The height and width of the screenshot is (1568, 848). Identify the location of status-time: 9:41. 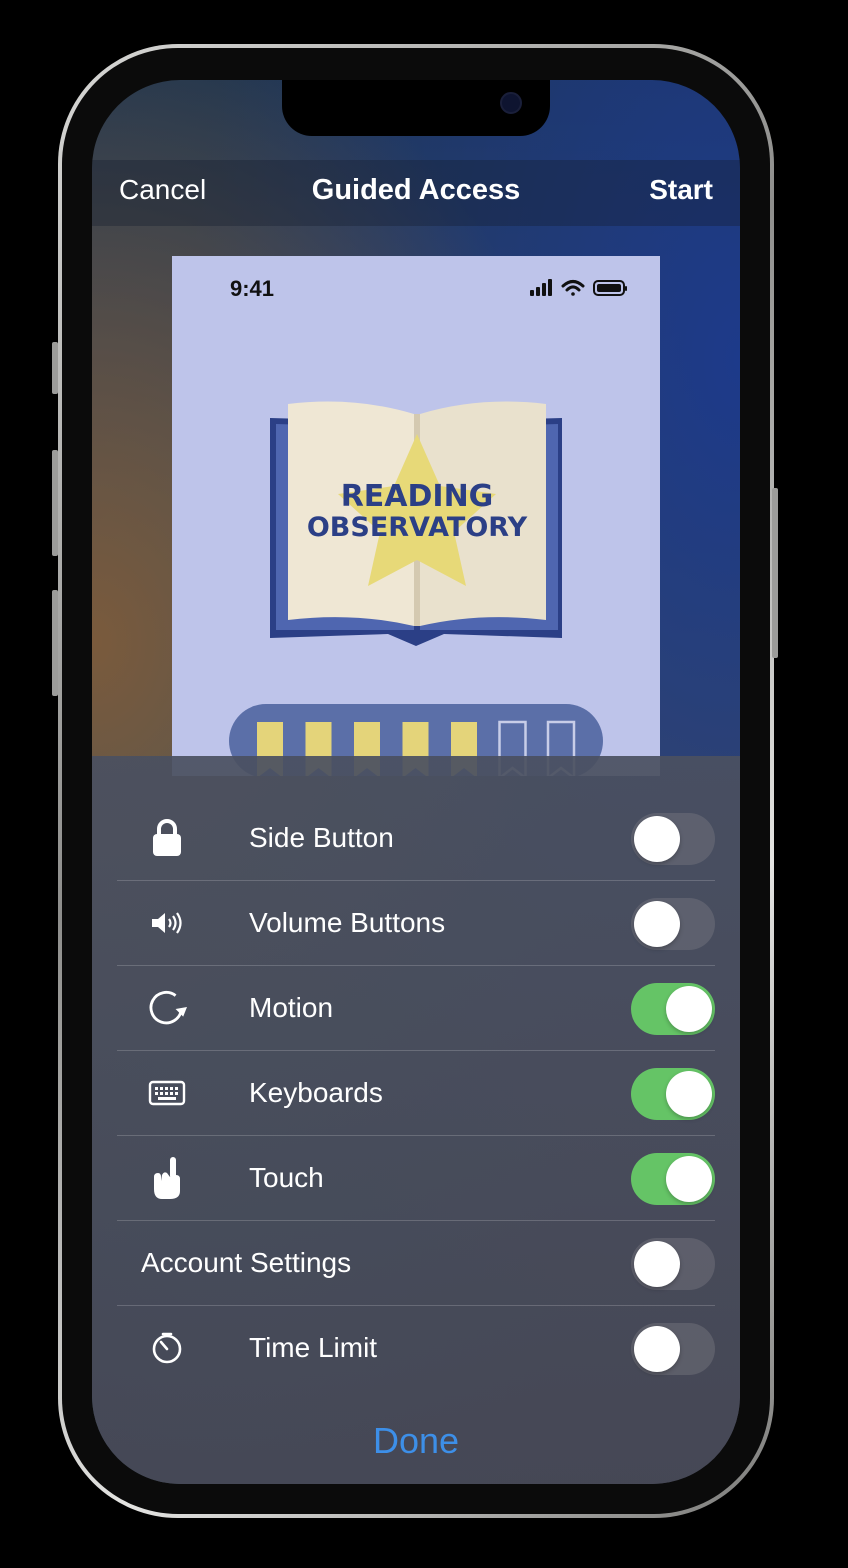
(252, 288).